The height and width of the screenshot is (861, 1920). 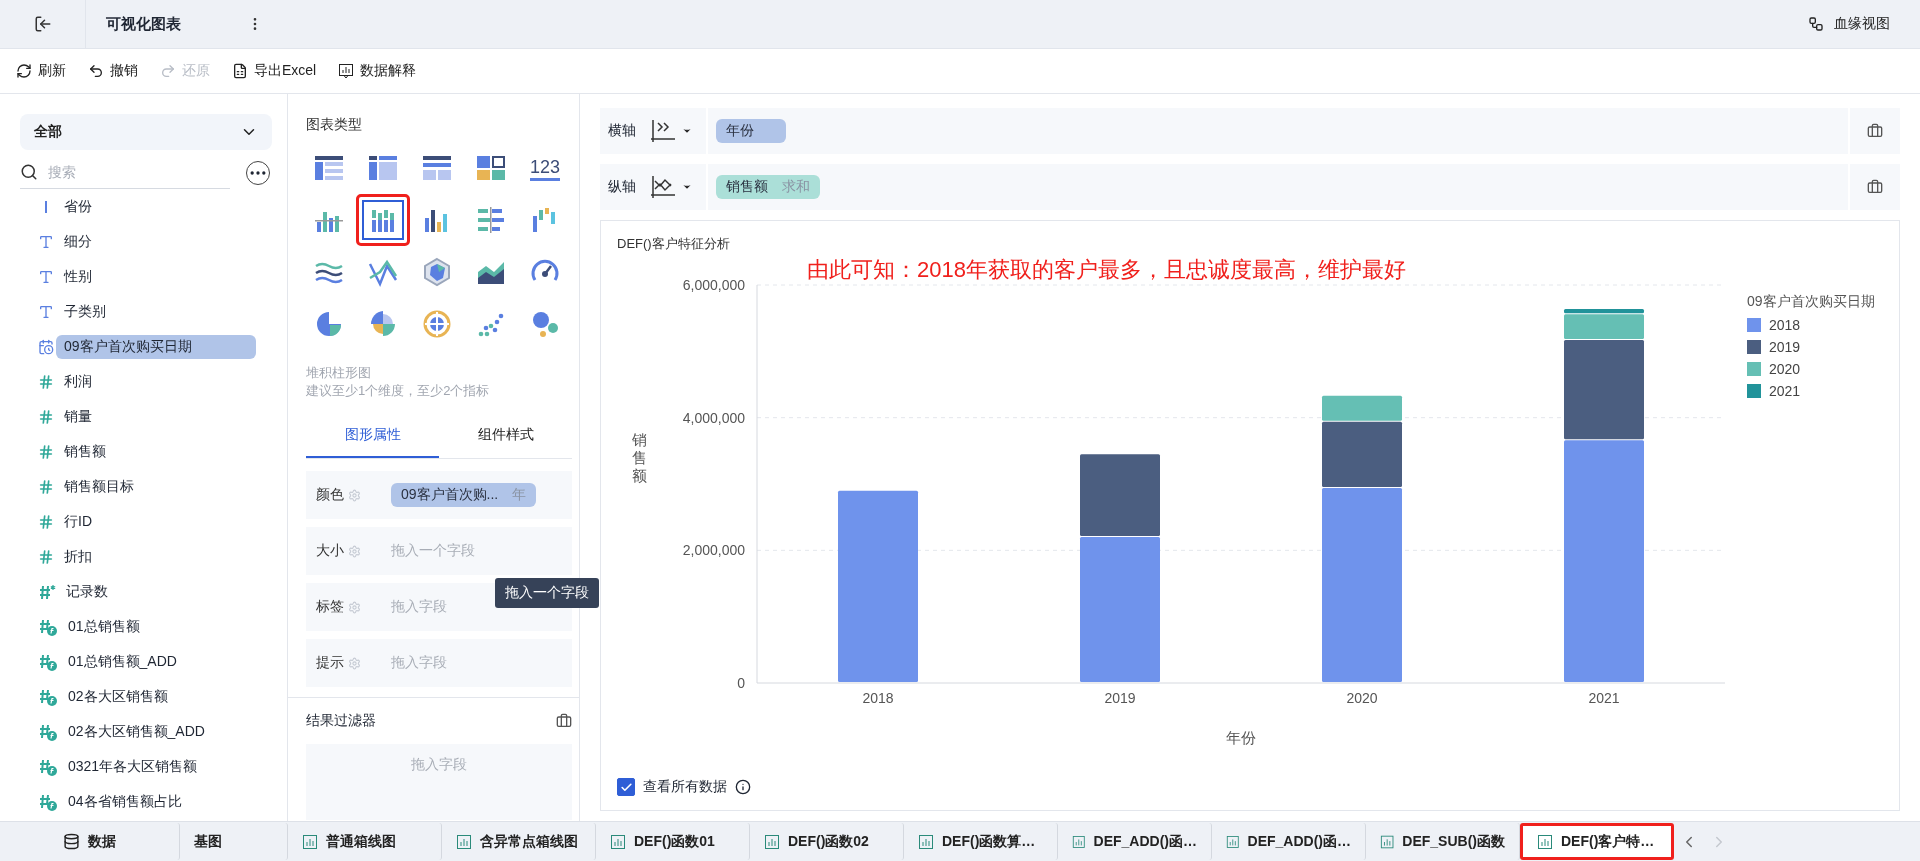 What do you see at coordinates (168, 71) in the screenshot?
I see `redo-icon` at bounding box center [168, 71].